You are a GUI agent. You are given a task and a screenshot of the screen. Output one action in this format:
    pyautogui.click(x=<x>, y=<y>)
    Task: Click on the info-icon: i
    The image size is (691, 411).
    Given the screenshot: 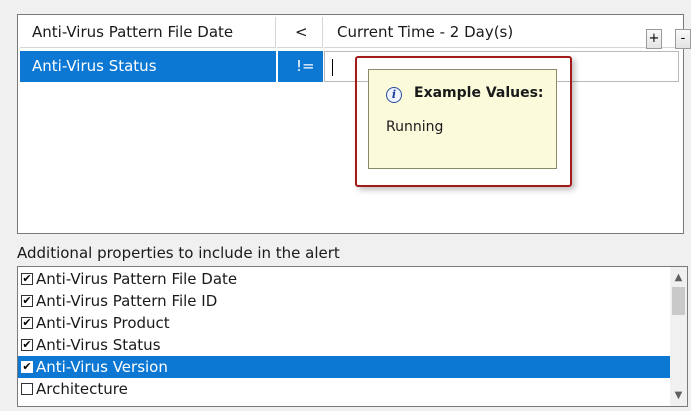 What is the action you would take?
    pyautogui.click(x=394, y=95)
    